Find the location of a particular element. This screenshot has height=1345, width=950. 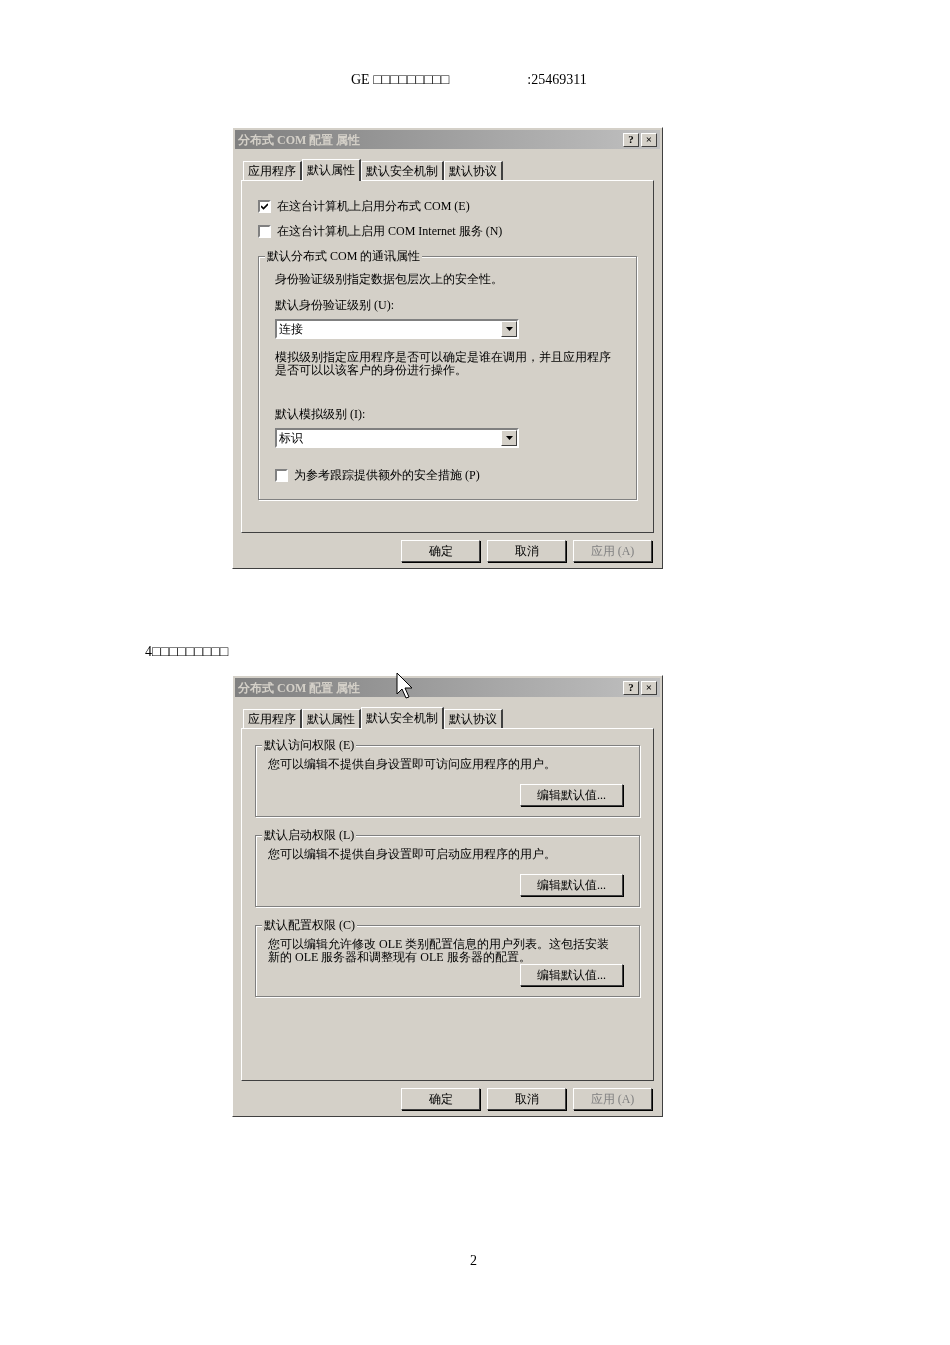

field-label: 默认身份验证级别 (U): is located at coordinates (335, 305).